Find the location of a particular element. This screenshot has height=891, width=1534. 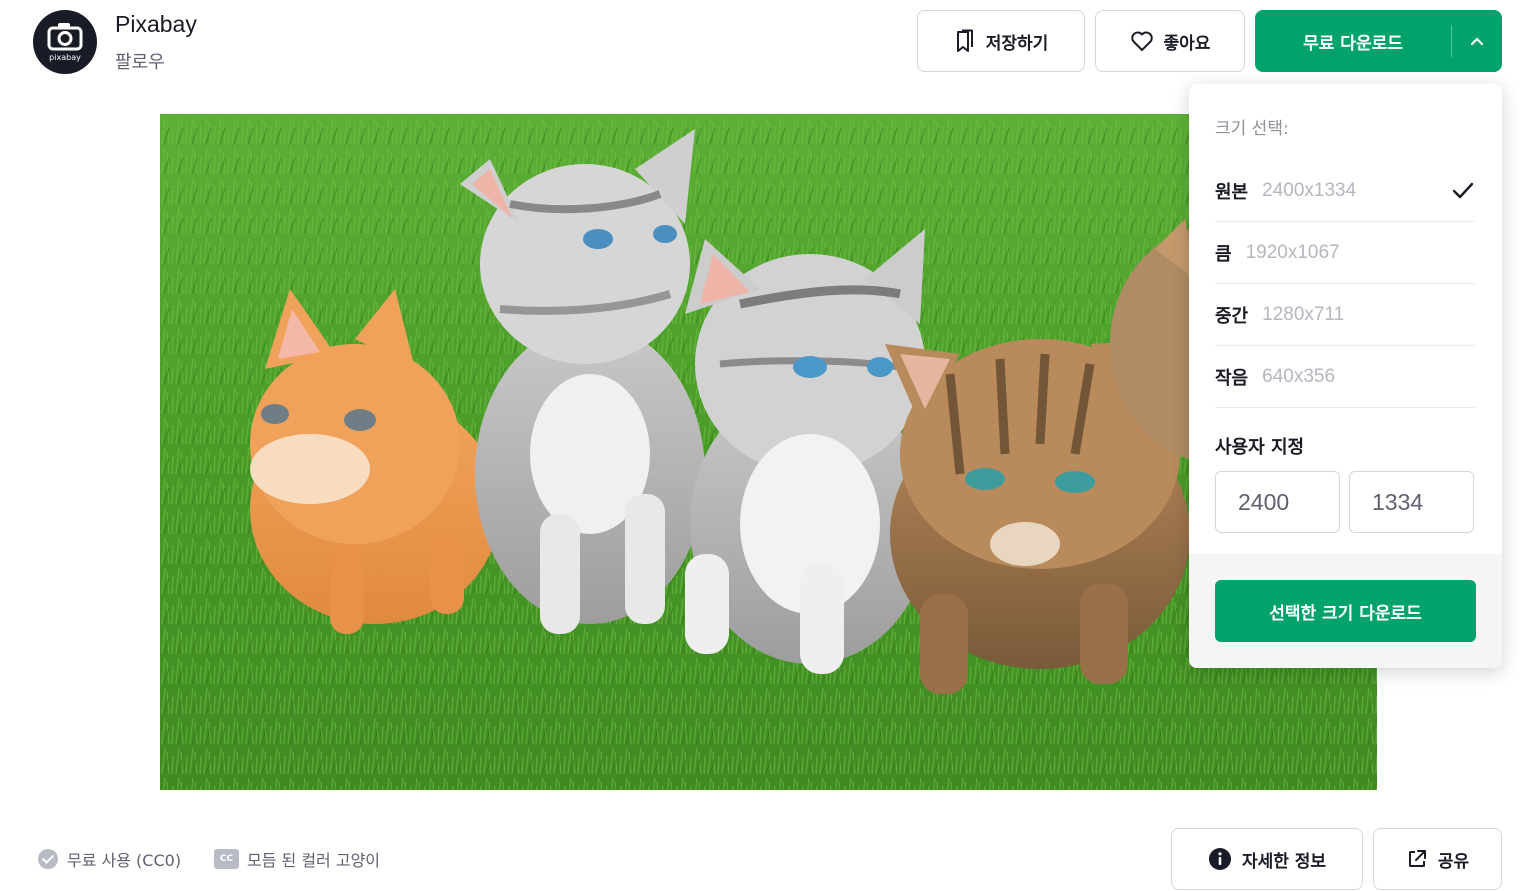

size-menu-footer: 선택한 크기 다운로드 is located at coordinates (1345, 611).